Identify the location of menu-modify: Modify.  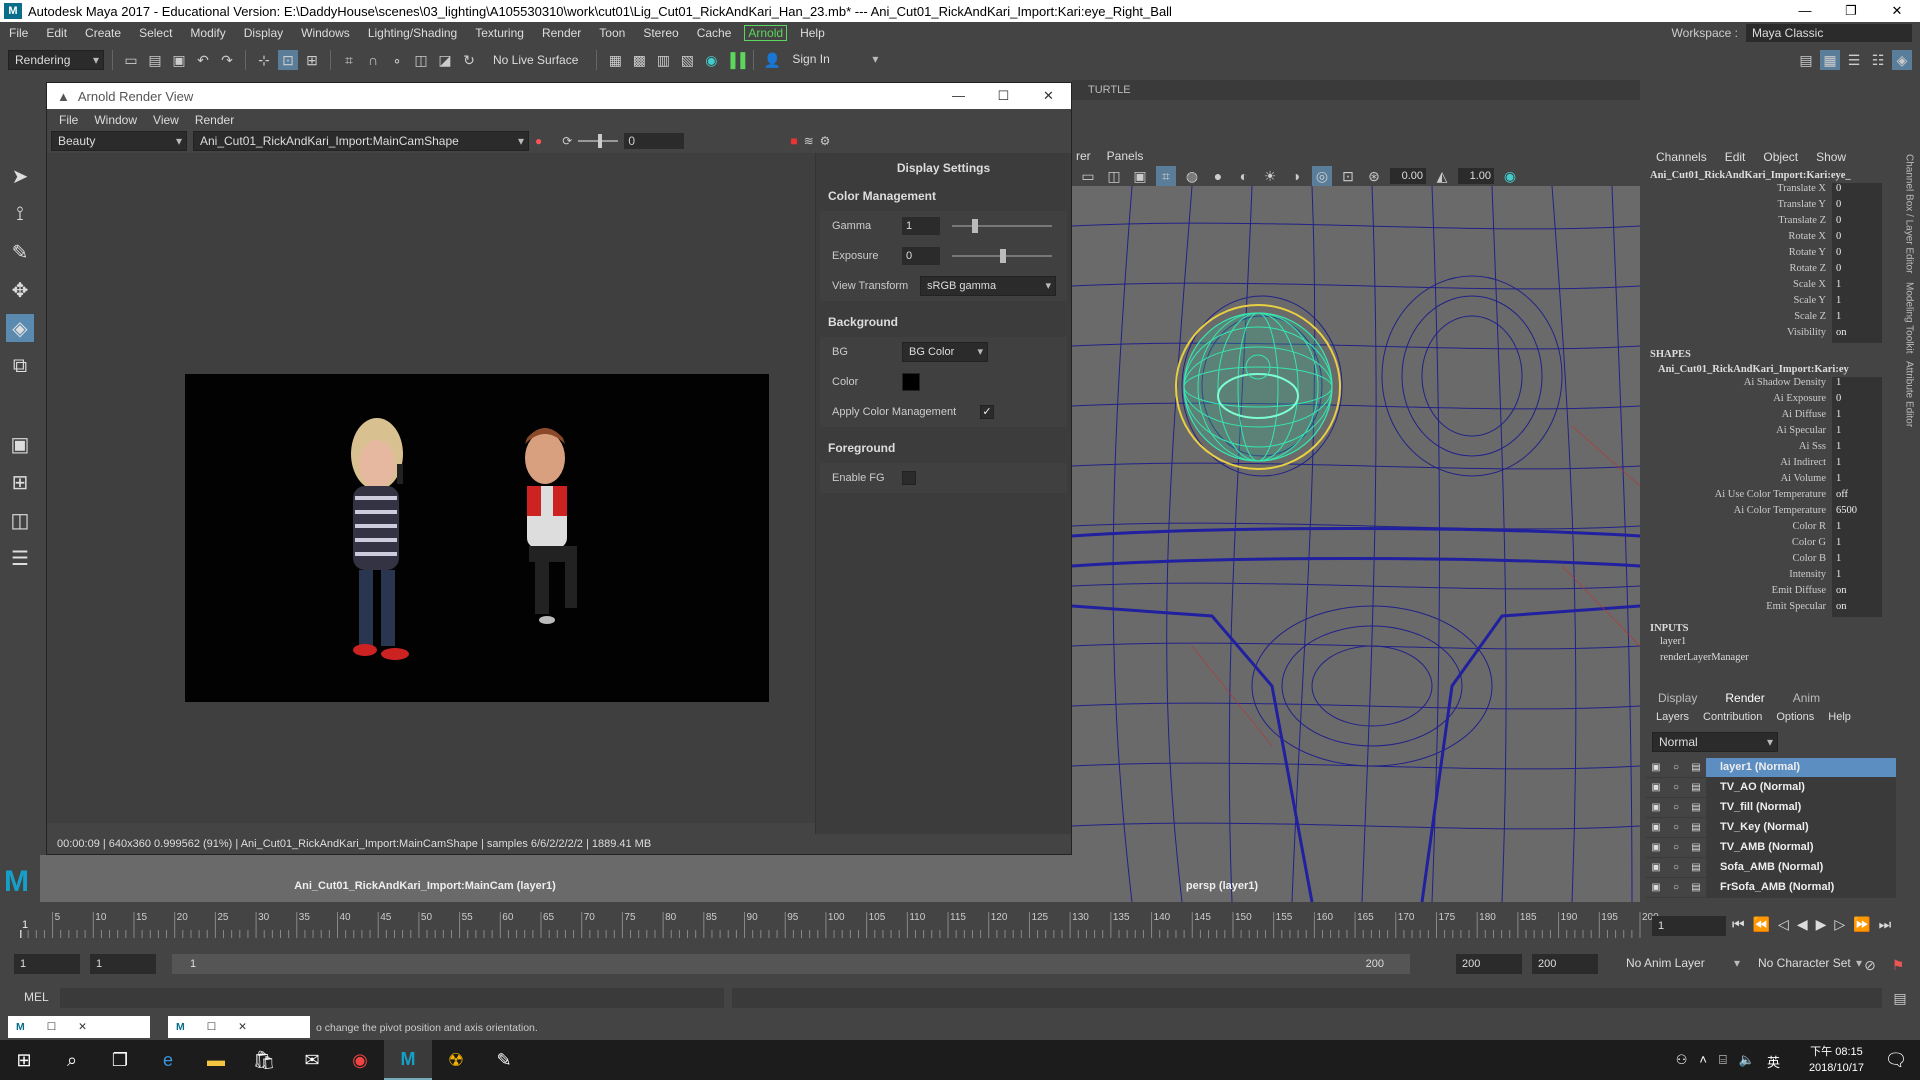
(207, 33).